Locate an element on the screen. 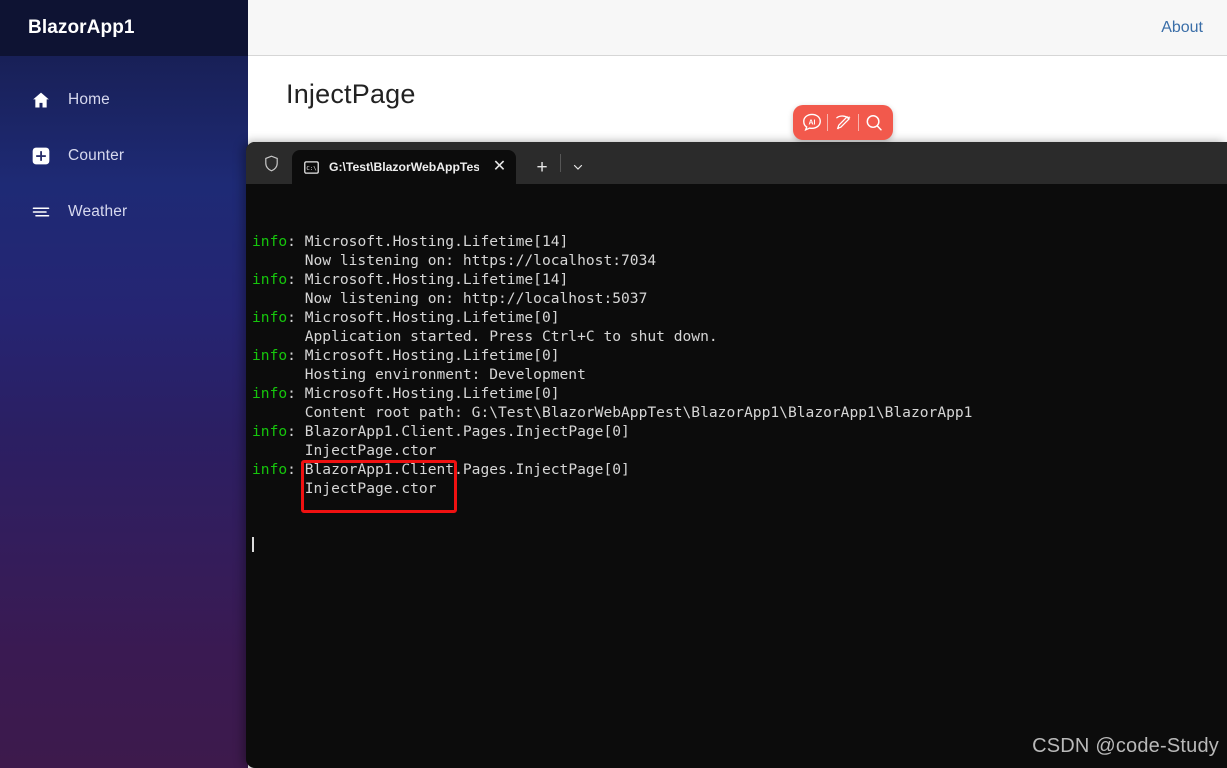  tabbar-divider is located at coordinates (560, 163).